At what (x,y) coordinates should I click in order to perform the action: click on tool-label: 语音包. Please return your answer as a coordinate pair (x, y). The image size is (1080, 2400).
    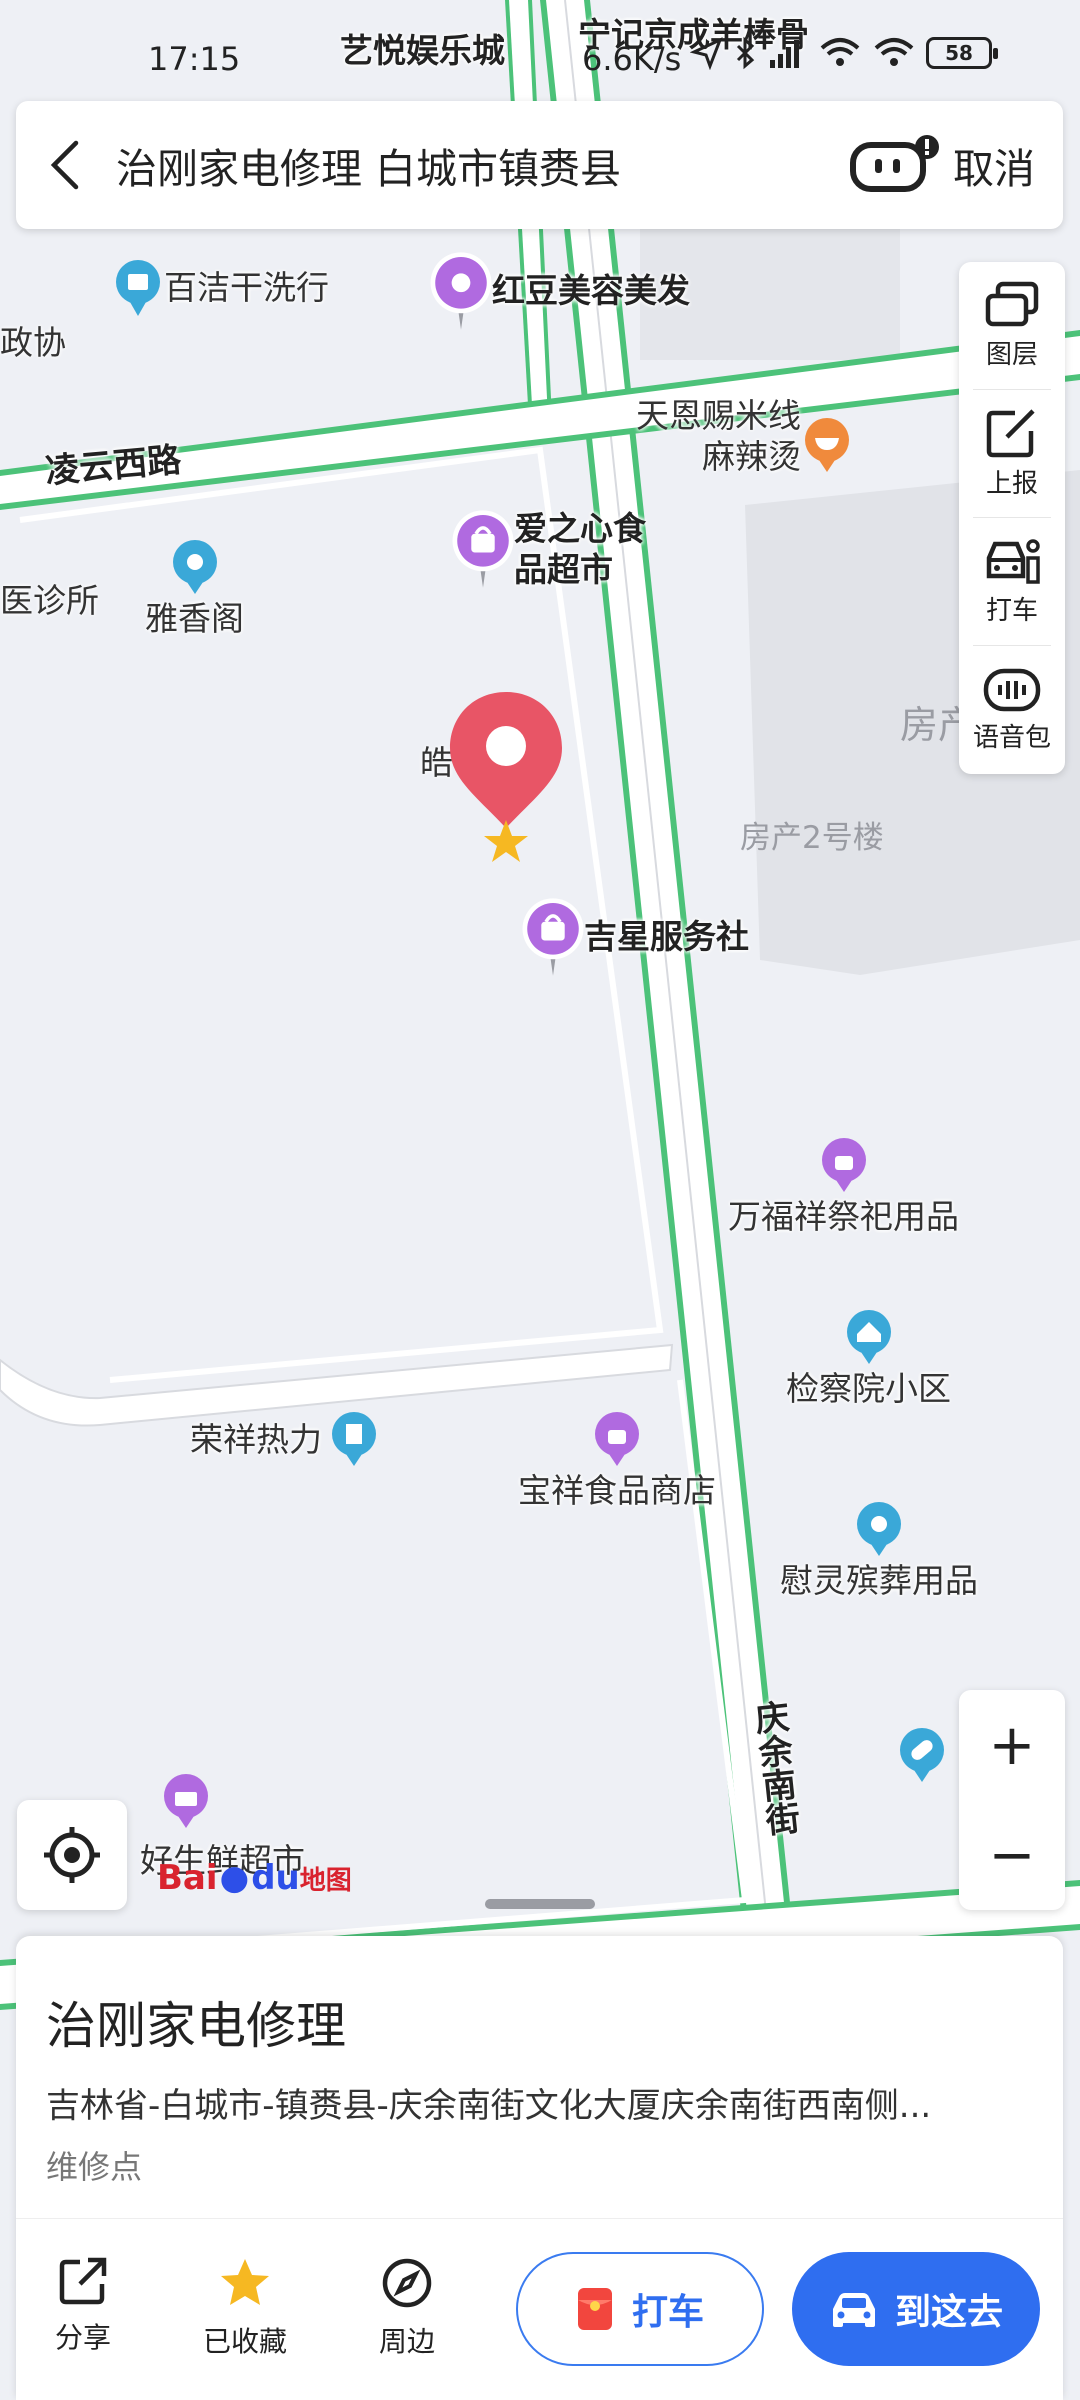
    Looking at the image, I should click on (1012, 737).